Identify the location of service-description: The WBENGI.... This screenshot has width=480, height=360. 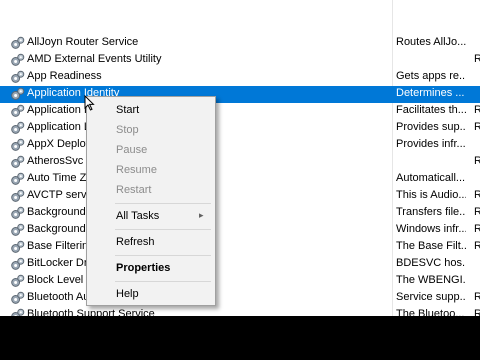
(431, 280).